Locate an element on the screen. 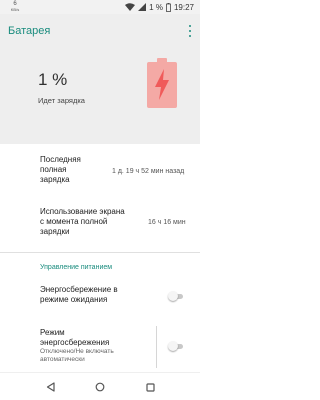 This screenshot has height=400, width=320. battery-saver-summary: Отключено/Не включать автоматически is located at coordinates (77, 355).